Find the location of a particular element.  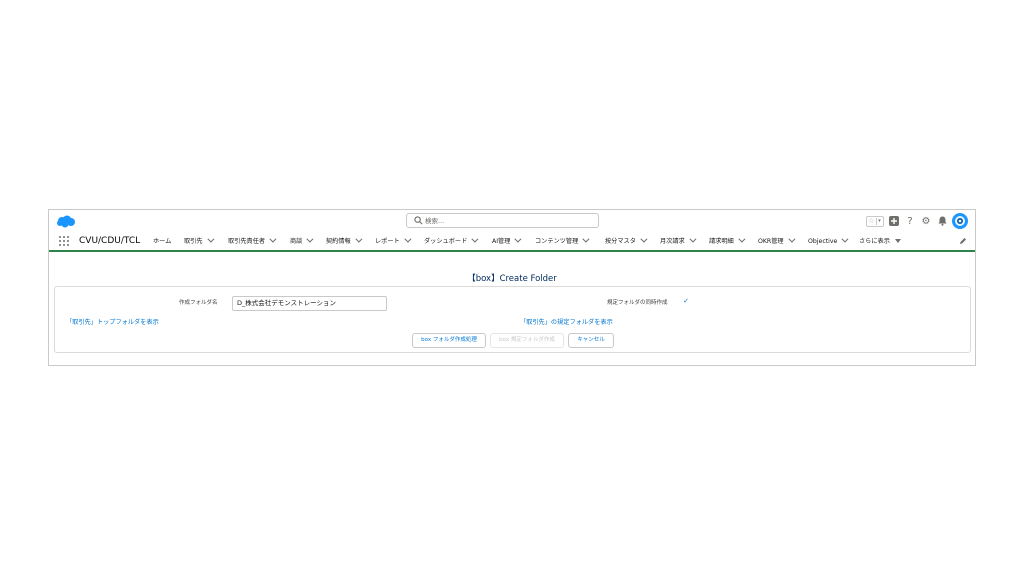

nav-item-contracts: 契約情報 is located at coordinates (344, 241).